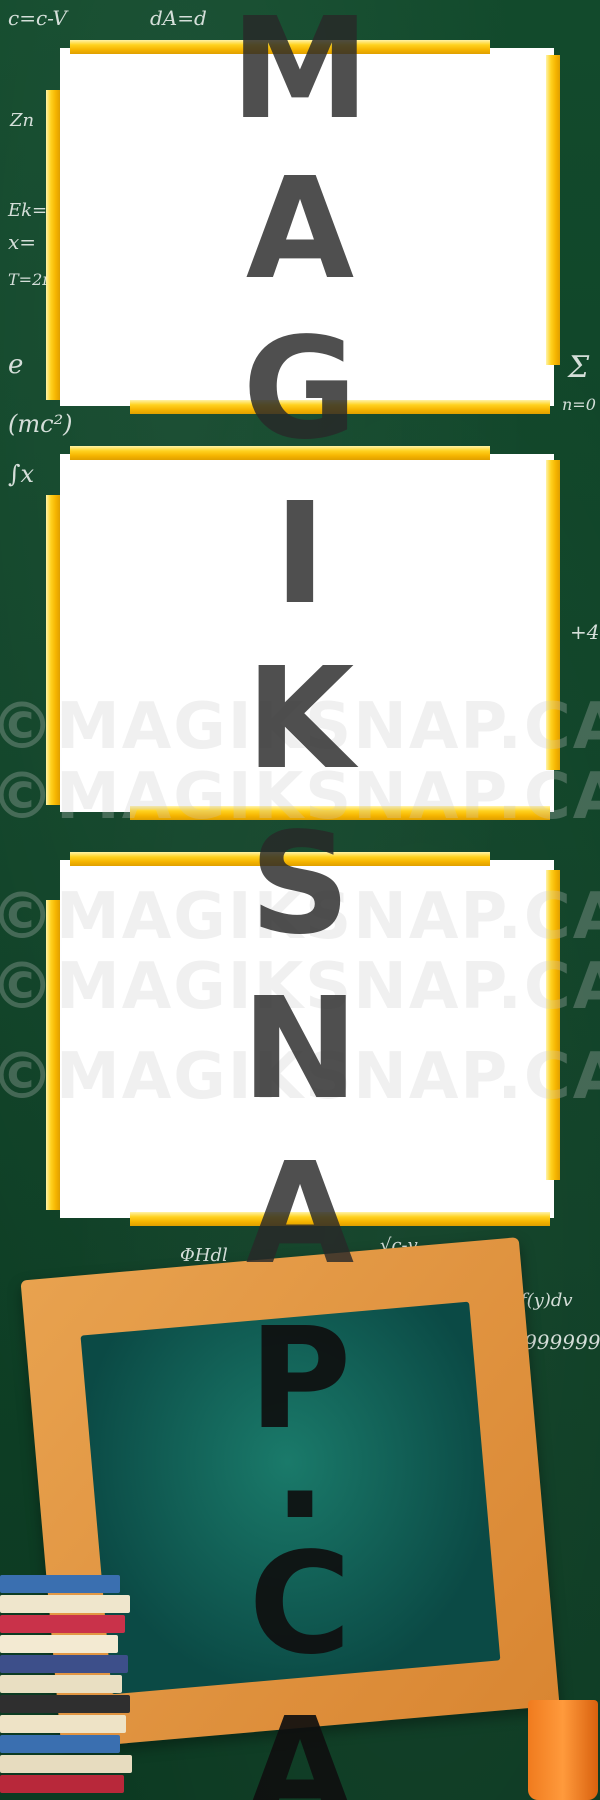 The image size is (600, 1800). What do you see at coordinates (300, 1469) in the screenshot?
I see `brand-letter: .` at bounding box center [300, 1469].